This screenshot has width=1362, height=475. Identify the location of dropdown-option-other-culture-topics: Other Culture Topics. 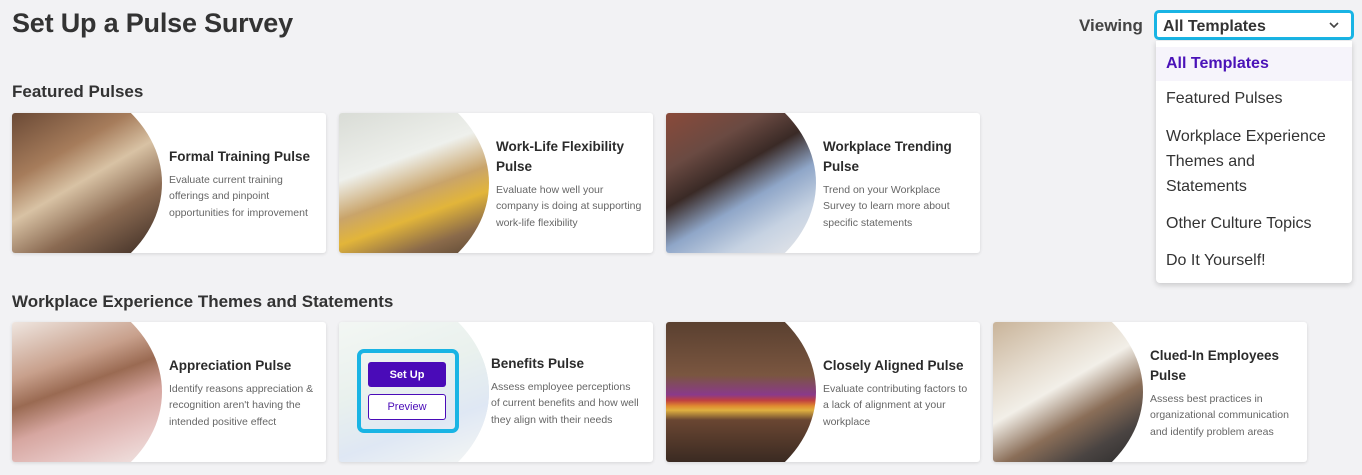
(1254, 223).